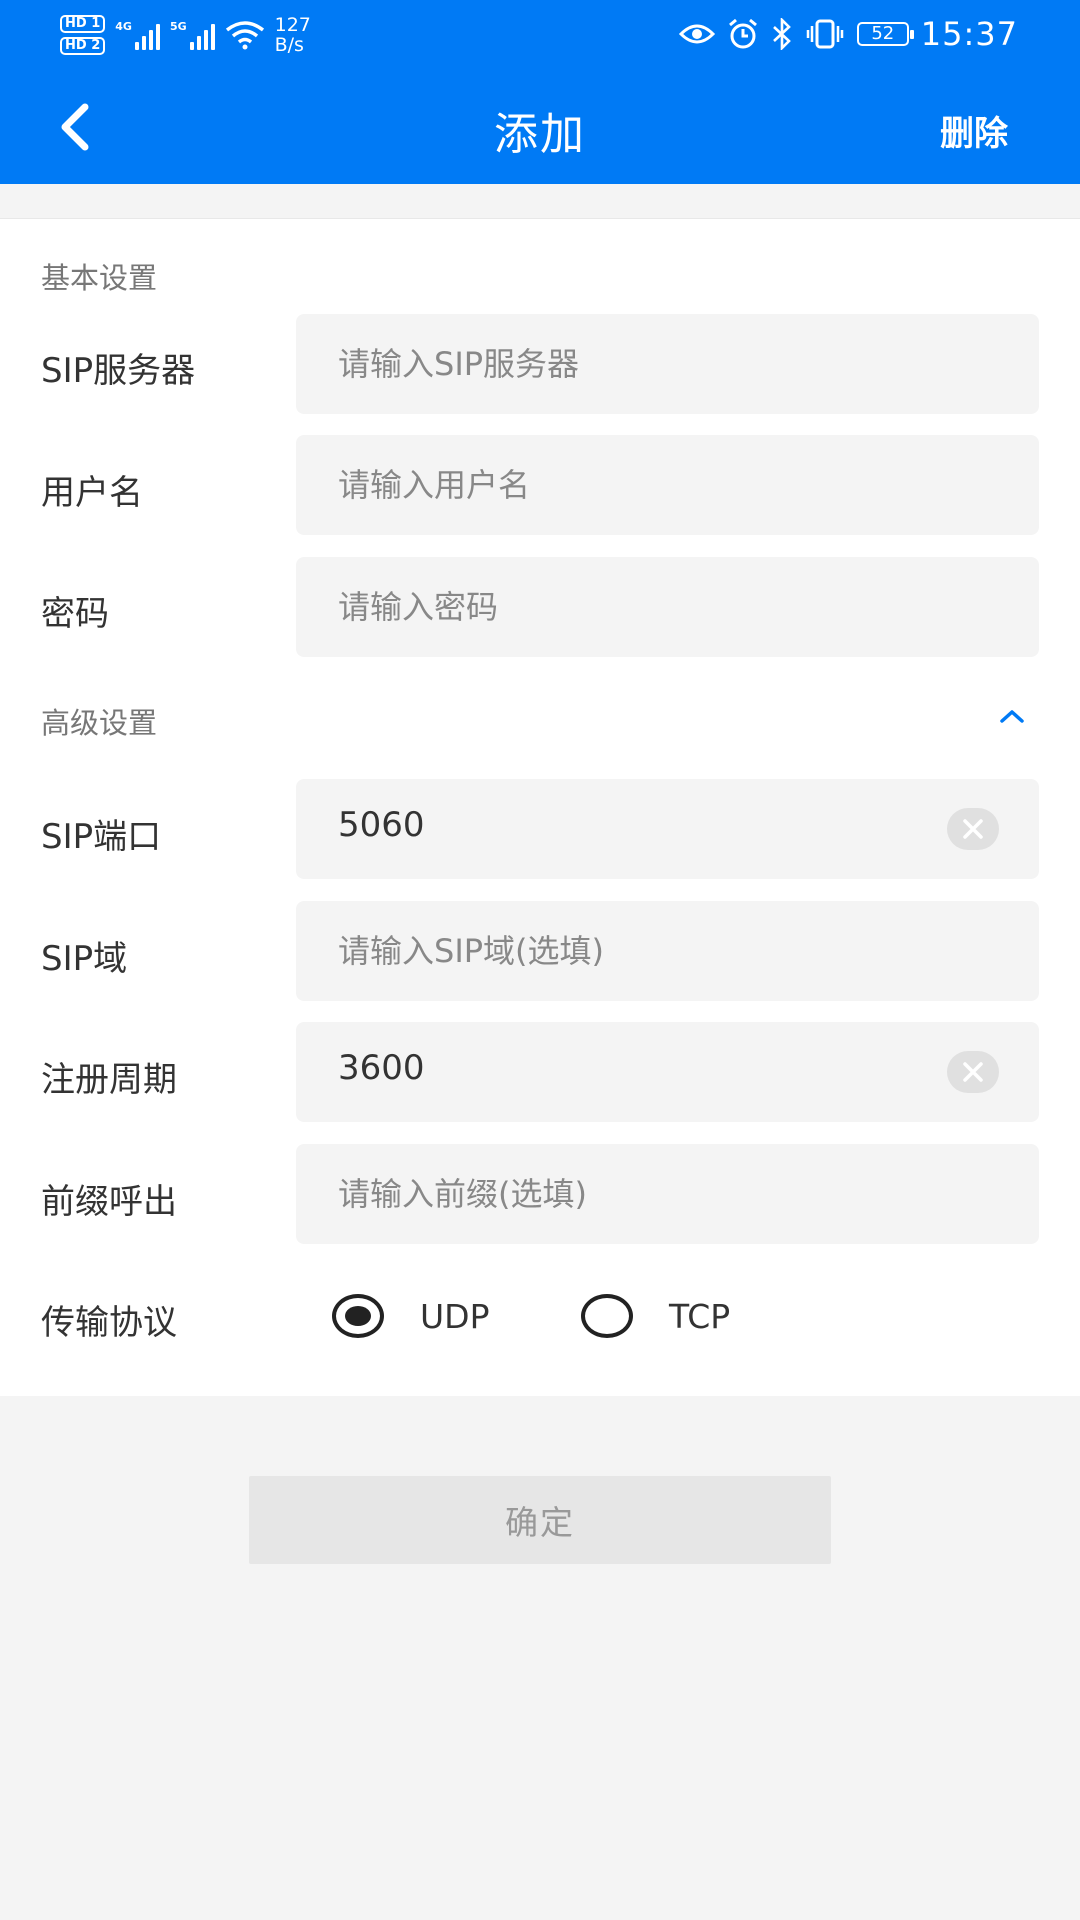 This screenshot has width=1080, height=1920. Describe the element at coordinates (540, 35) in the screenshot. I see `status-bar: HD 1 HD 2 4G 5G 127 B/s 52 15:37` at that location.